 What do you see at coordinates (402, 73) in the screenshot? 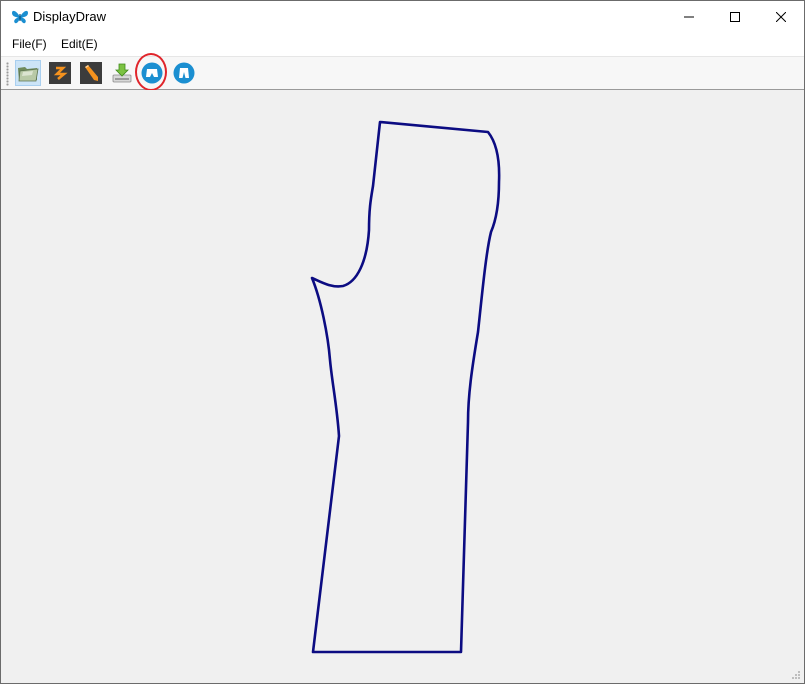
I see `toolbar` at bounding box center [402, 73].